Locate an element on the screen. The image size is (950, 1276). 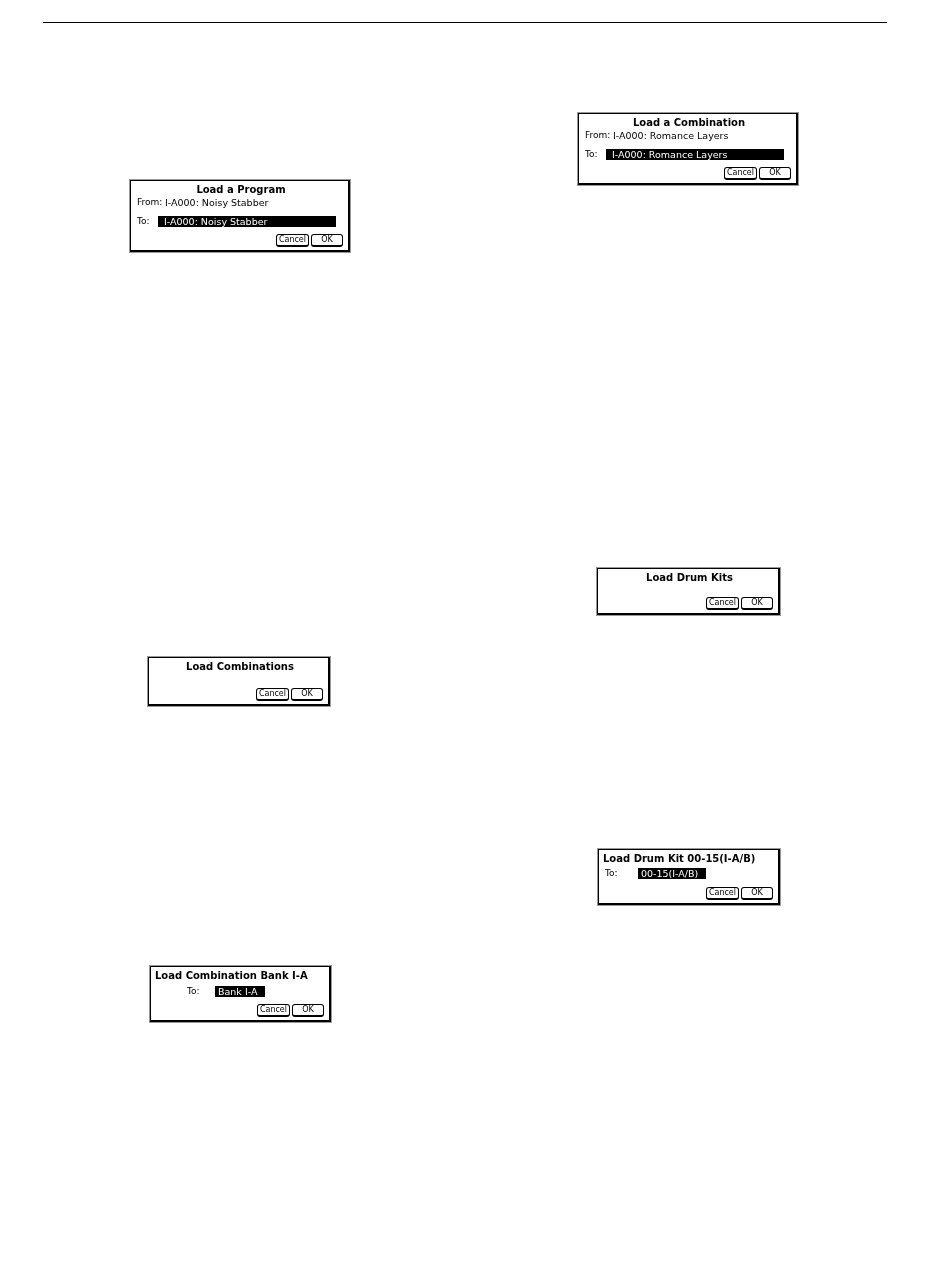
dialog-title: Load Drum Kit 00-15(I-A/B) is located at coordinates (680, 858).